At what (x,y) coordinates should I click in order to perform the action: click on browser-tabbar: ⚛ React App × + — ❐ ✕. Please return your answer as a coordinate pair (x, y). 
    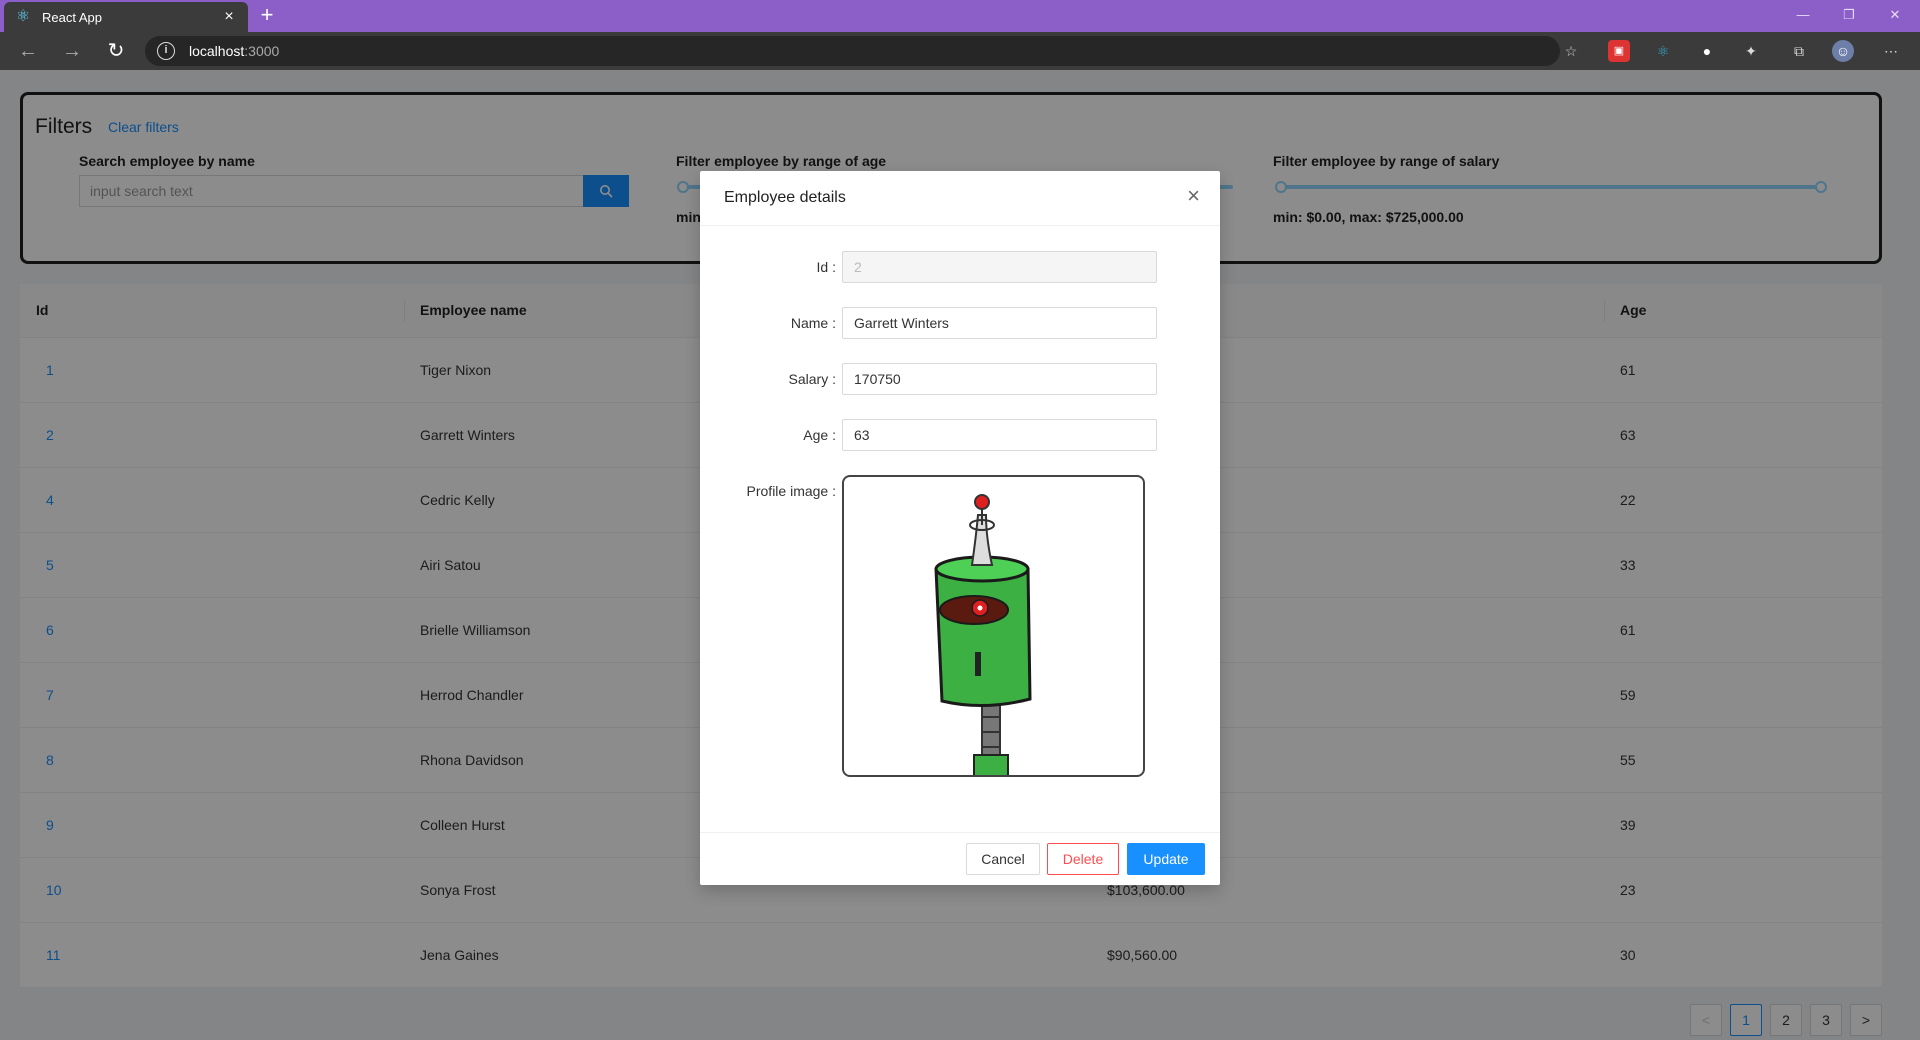
    Looking at the image, I should click on (960, 16).